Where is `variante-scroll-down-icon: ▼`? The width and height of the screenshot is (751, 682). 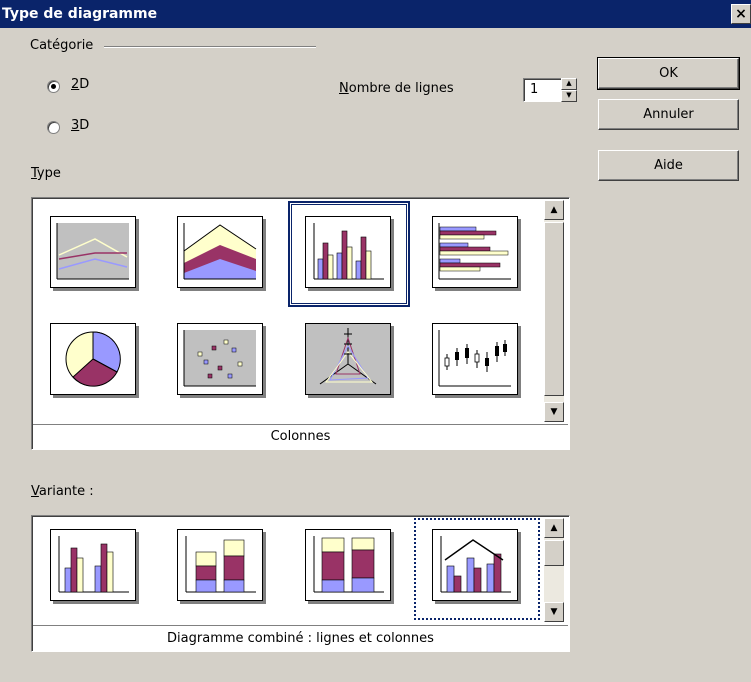 variante-scroll-down-icon: ▼ is located at coordinates (554, 612).